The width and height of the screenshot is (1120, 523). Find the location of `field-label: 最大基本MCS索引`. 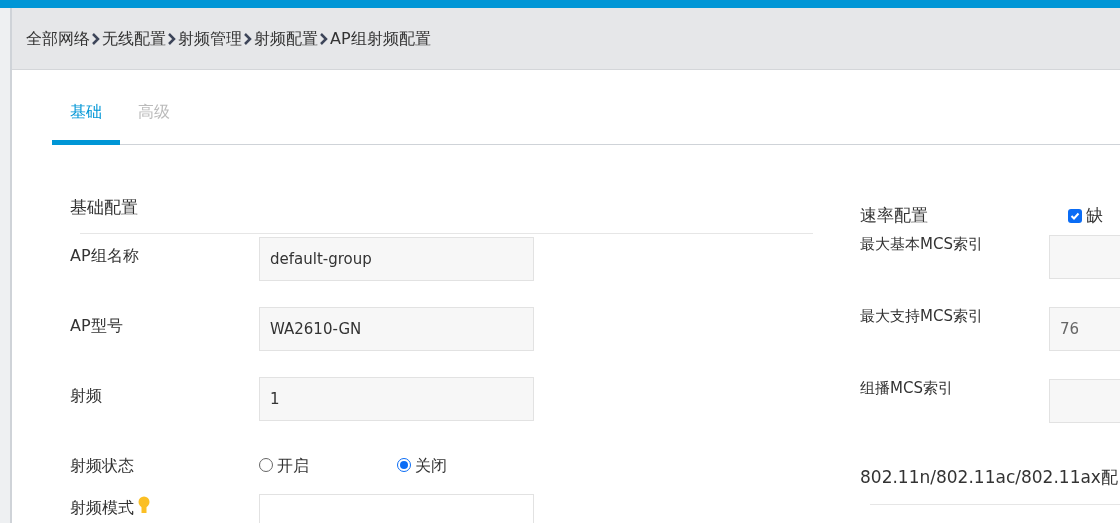

field-label: 最大基本MCS索引 is located at coordinates (922, 244).